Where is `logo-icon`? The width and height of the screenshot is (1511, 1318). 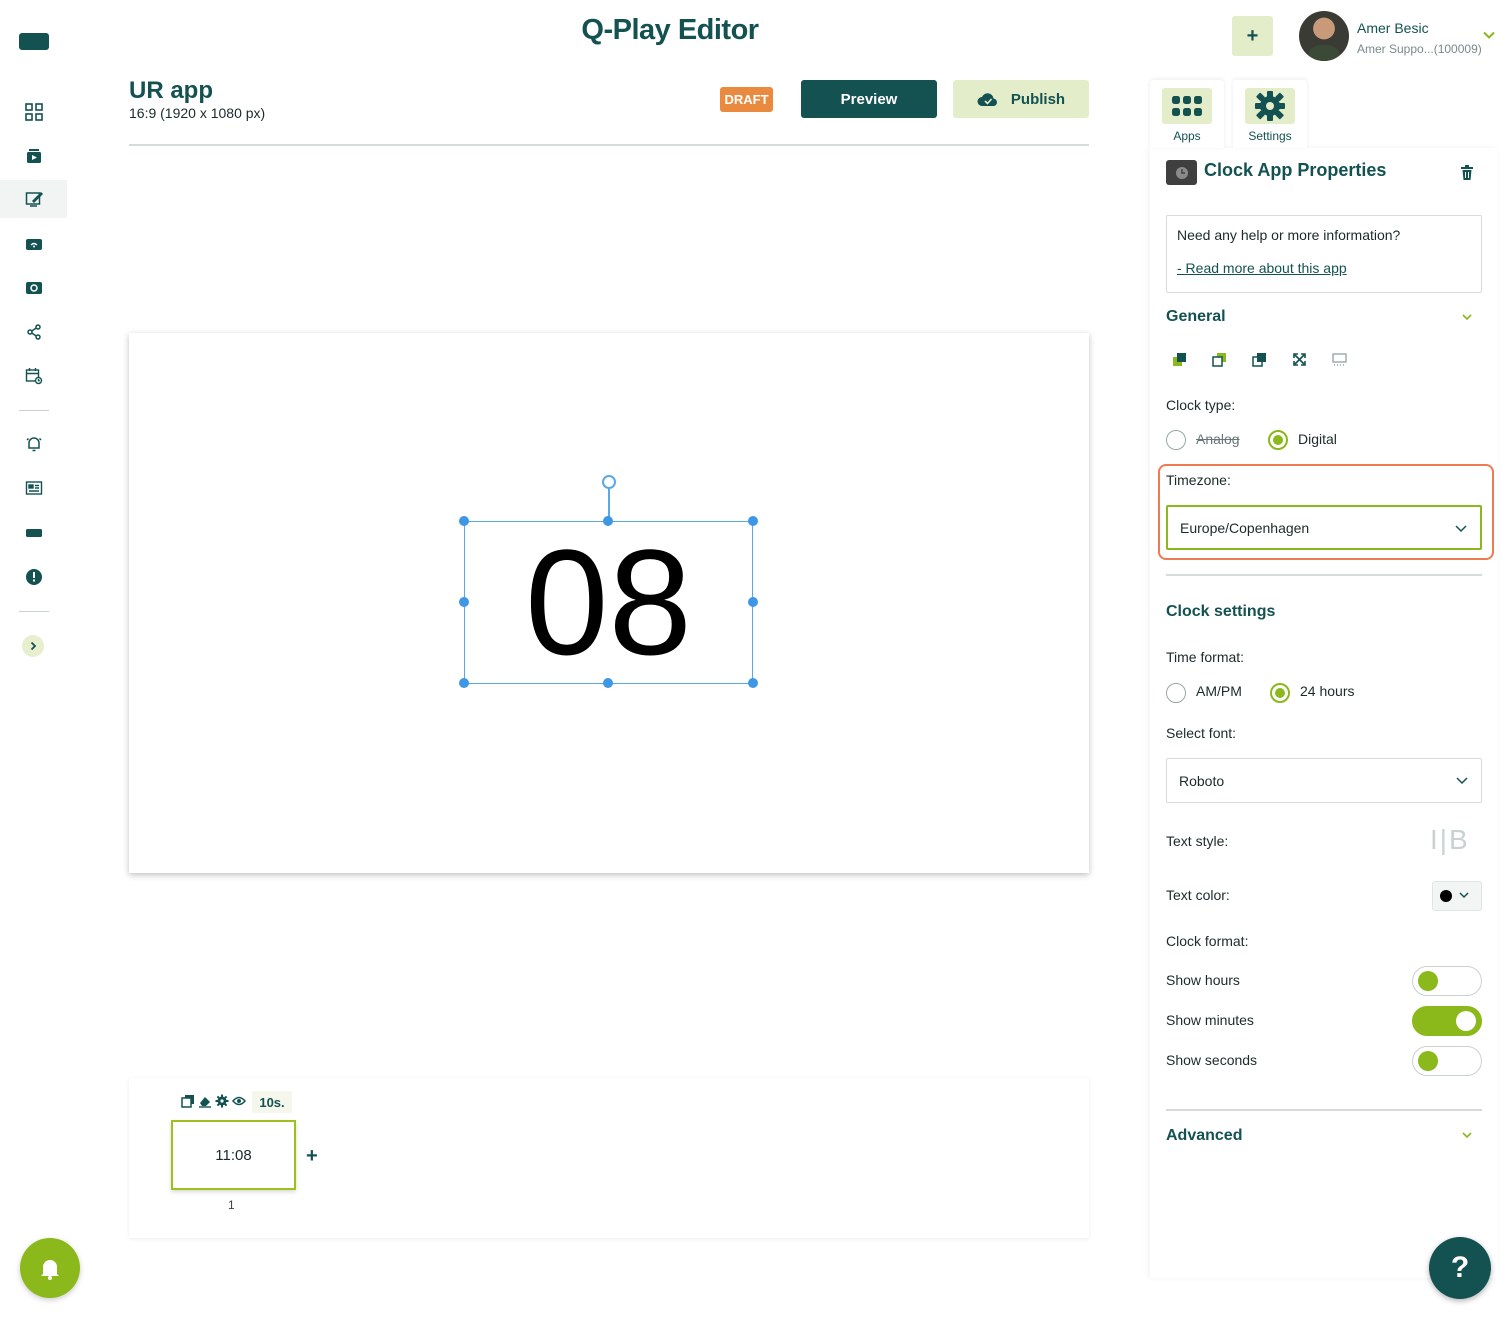
logo-icon is located at coordinates (34, 41).